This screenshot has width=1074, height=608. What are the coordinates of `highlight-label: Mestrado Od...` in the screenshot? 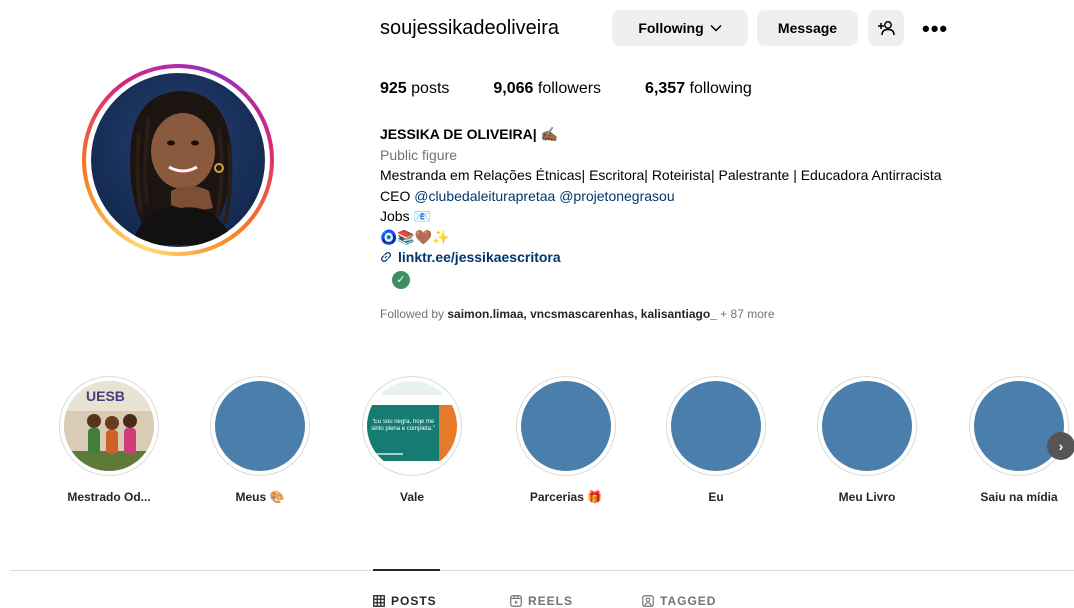 It's located at (109, 497).